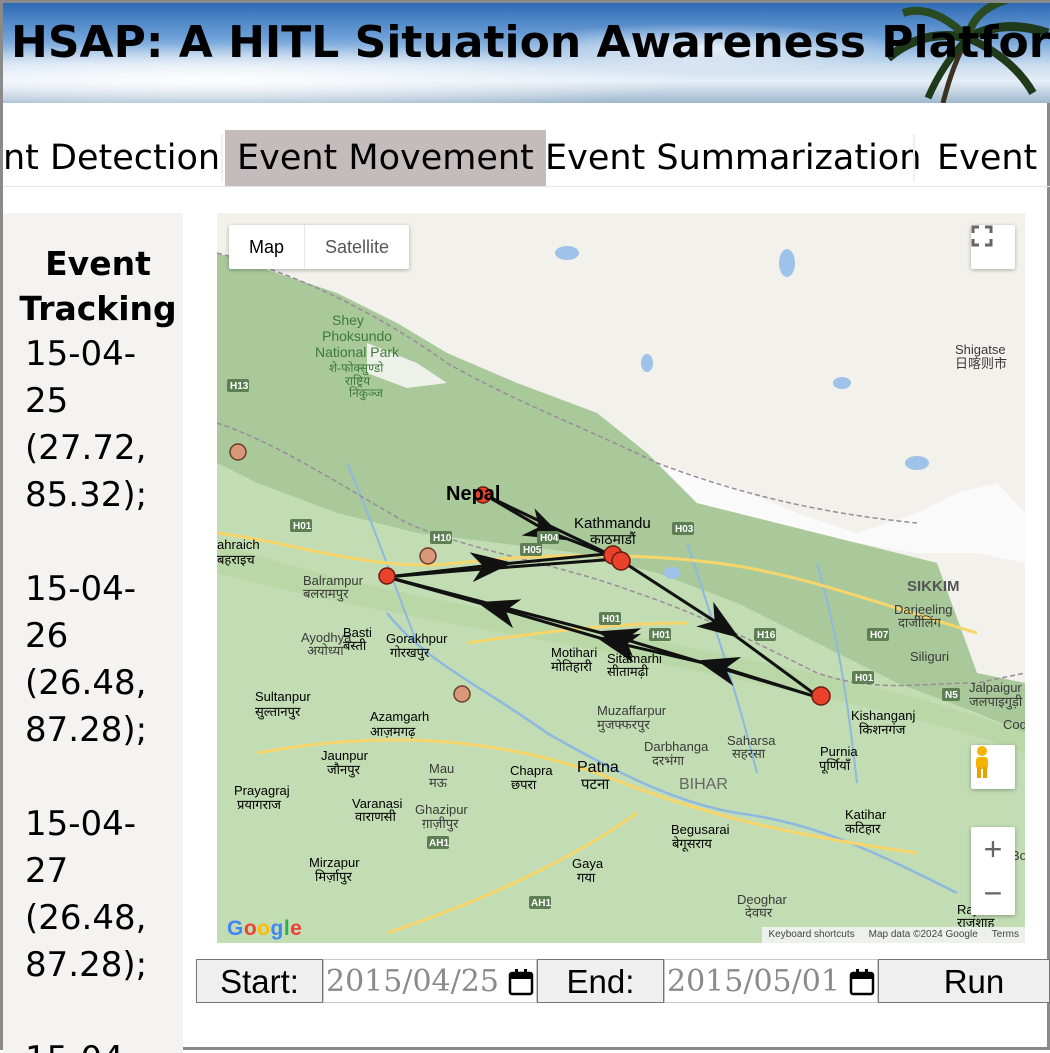  I want to click on map-label: National Park, so click(357, 352).